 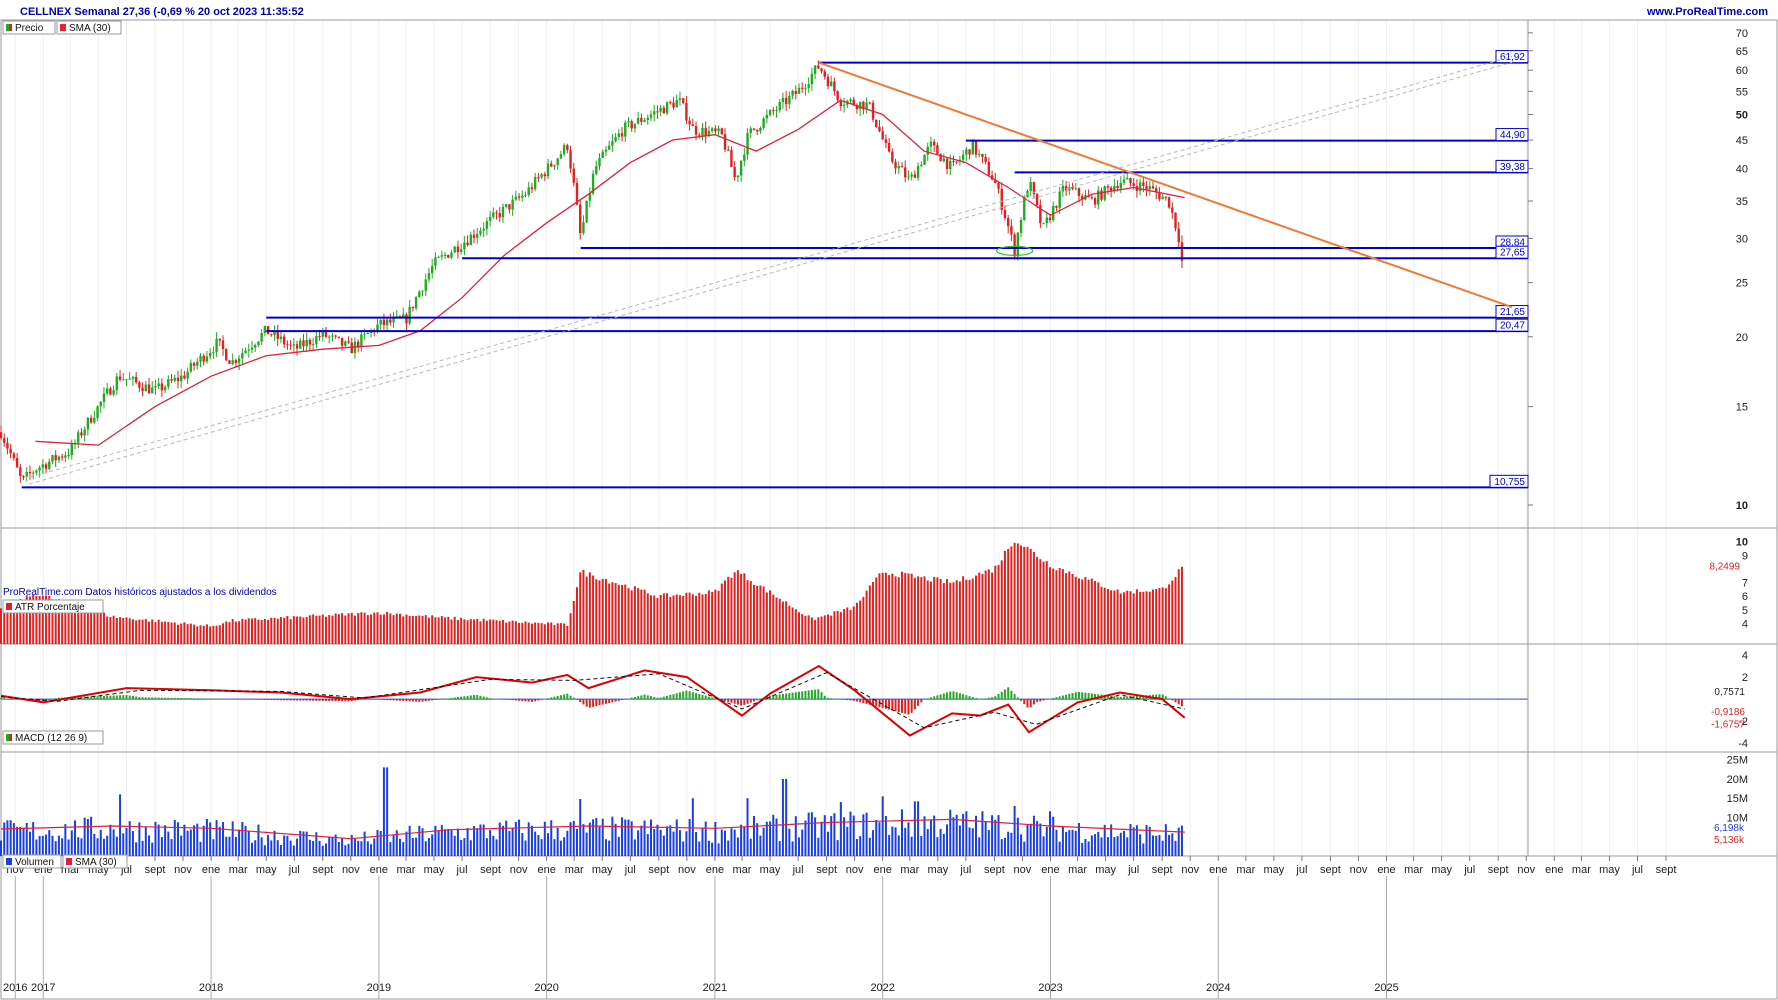 I want to click on site-link: www.ProRealTime.com, so click(x=1707, y=12).